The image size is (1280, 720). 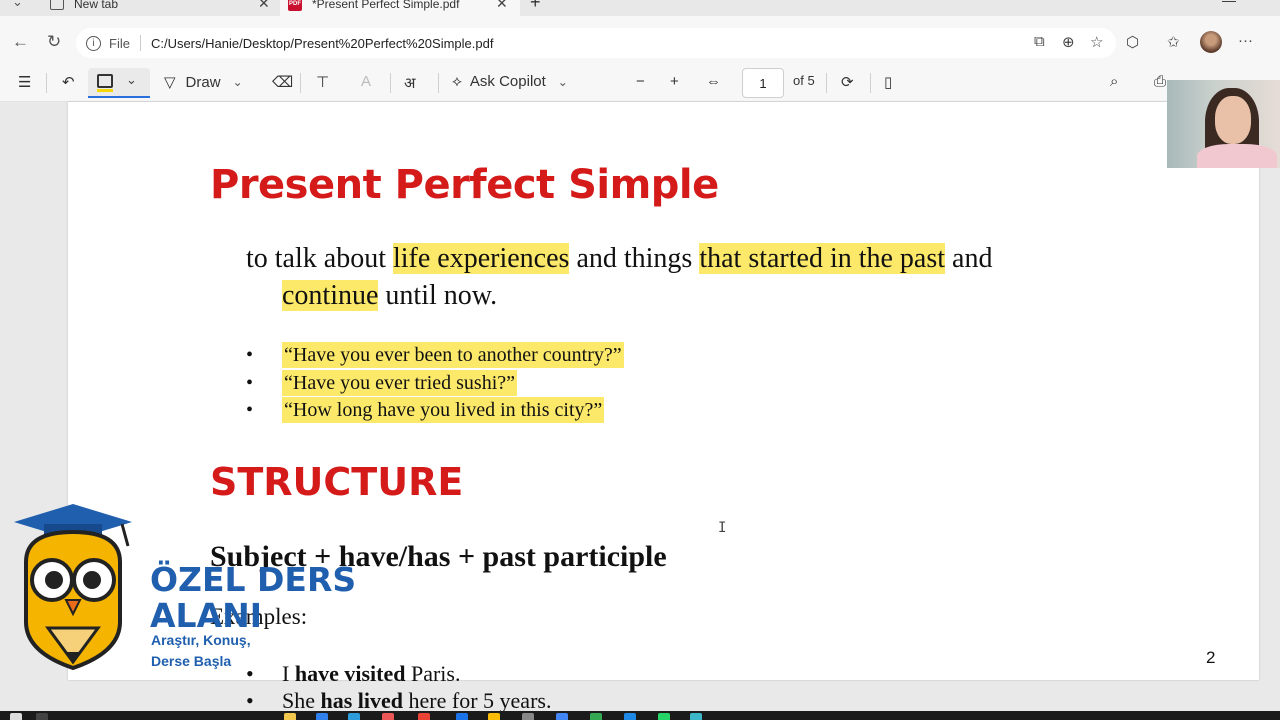 What do you see at coordinates (57, 5) in the screenshot?
I see `page-icon` at bounding box center [57, 5].